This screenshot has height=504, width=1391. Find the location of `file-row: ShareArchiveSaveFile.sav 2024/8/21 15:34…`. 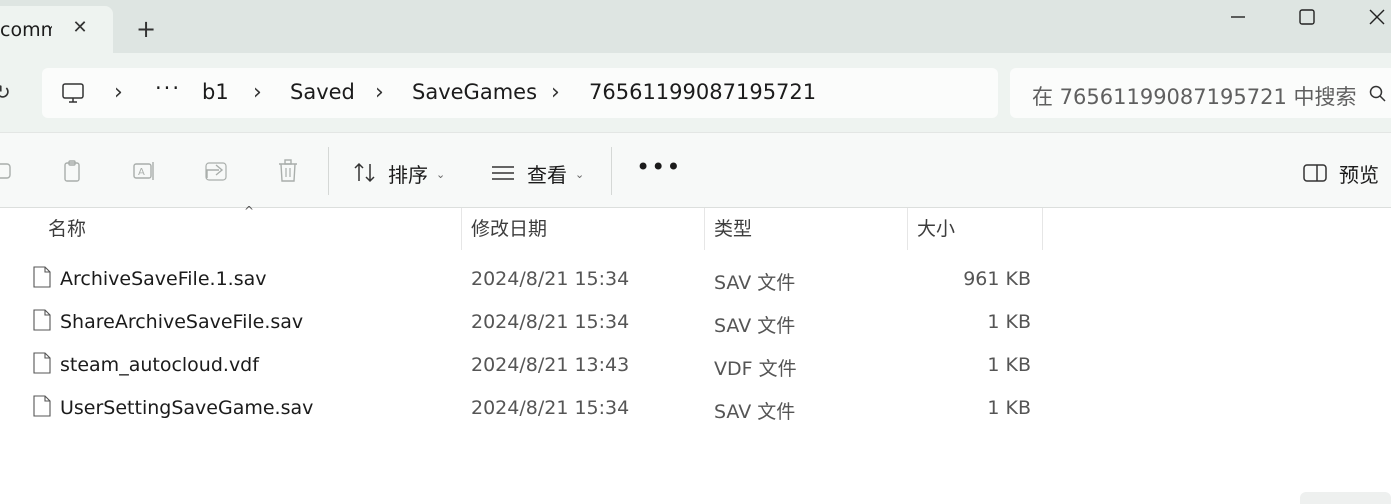

file-row: ShareArchiveSaveFile.sav 2024/8/21 15:34… is located at coordinates (695, 322).